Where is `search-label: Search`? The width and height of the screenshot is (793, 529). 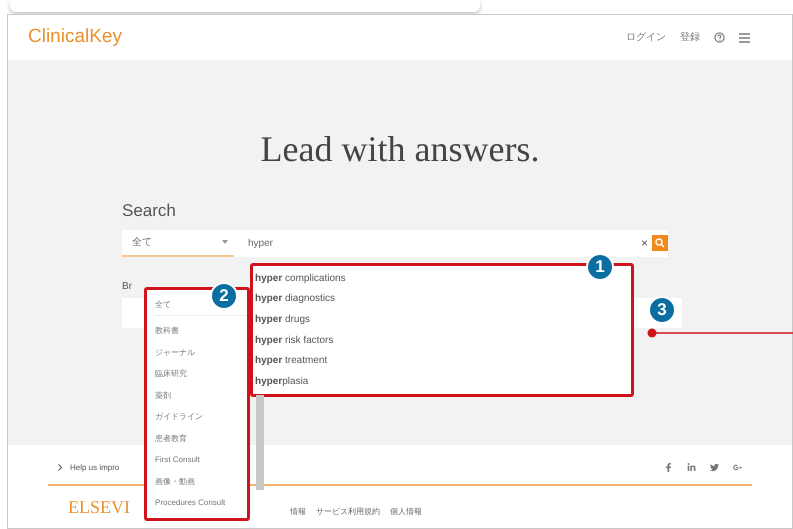 search-label: Search is located at coordinates (149, 210).